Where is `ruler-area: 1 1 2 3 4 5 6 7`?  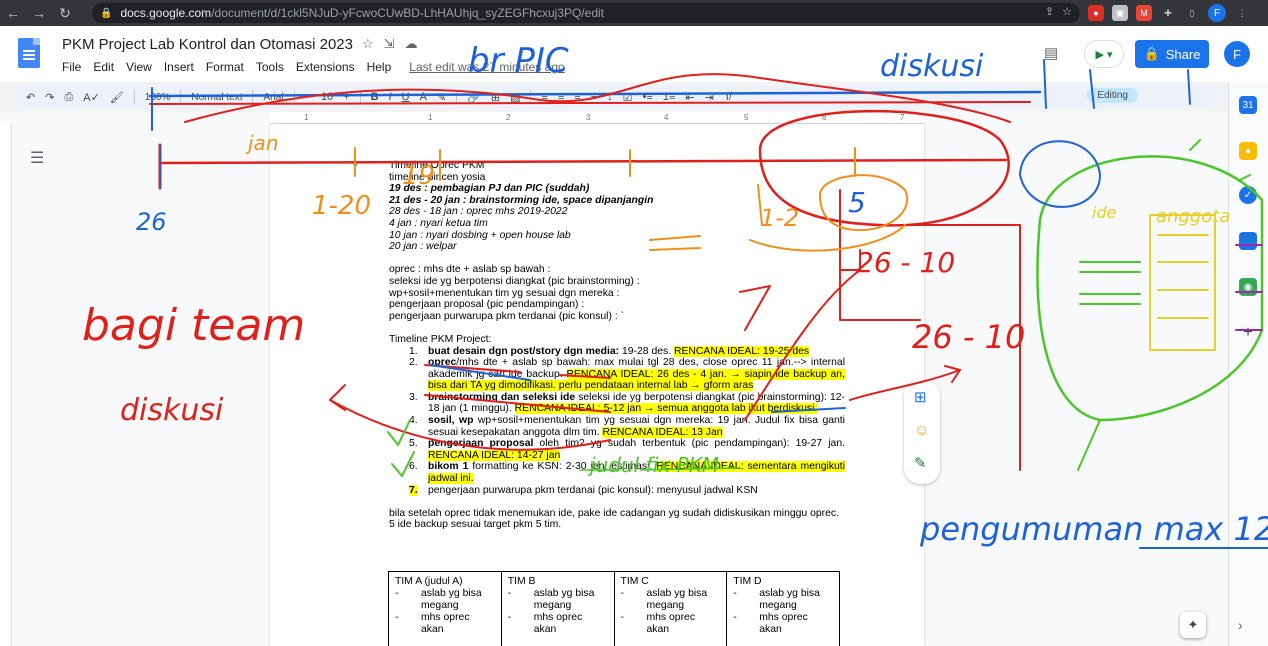 ruler-area: 1 1 2 3 4 5 6 7 is located at coordinates (614, 118).